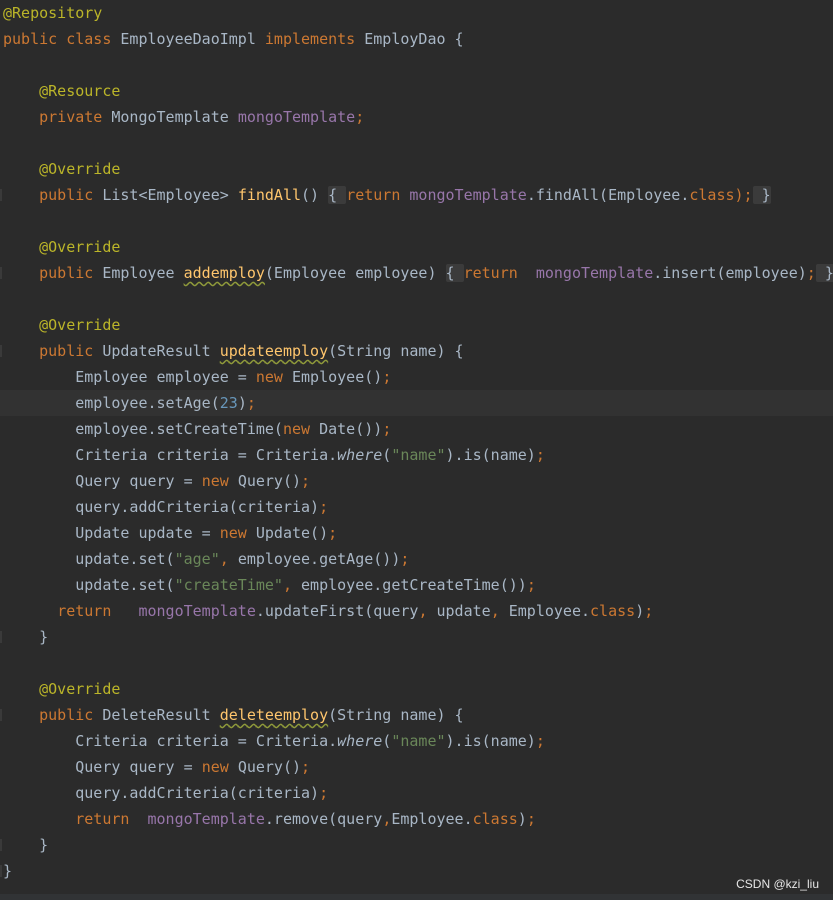 The height and width of the screenshot is (900, 833). Describe the element at coordinates (102, 767) in the screenshot. I see `code-token: Query query =` at that location.